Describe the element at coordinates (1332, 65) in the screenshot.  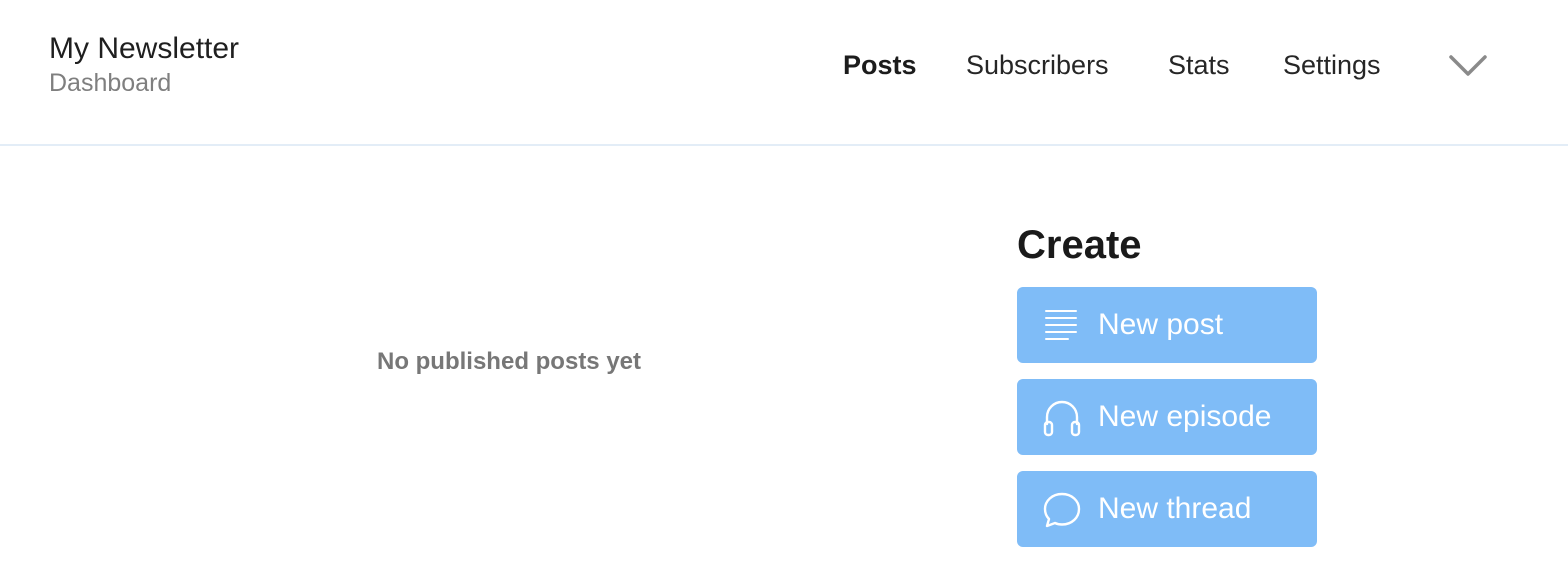
I see `nav-settings: Settings` at that location.